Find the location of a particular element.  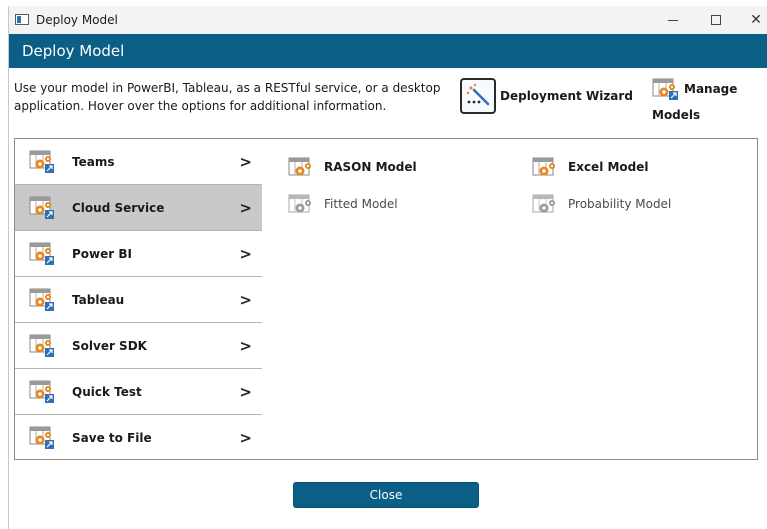

nav-item-label: Quick Test is located at coordinates (107, 391).